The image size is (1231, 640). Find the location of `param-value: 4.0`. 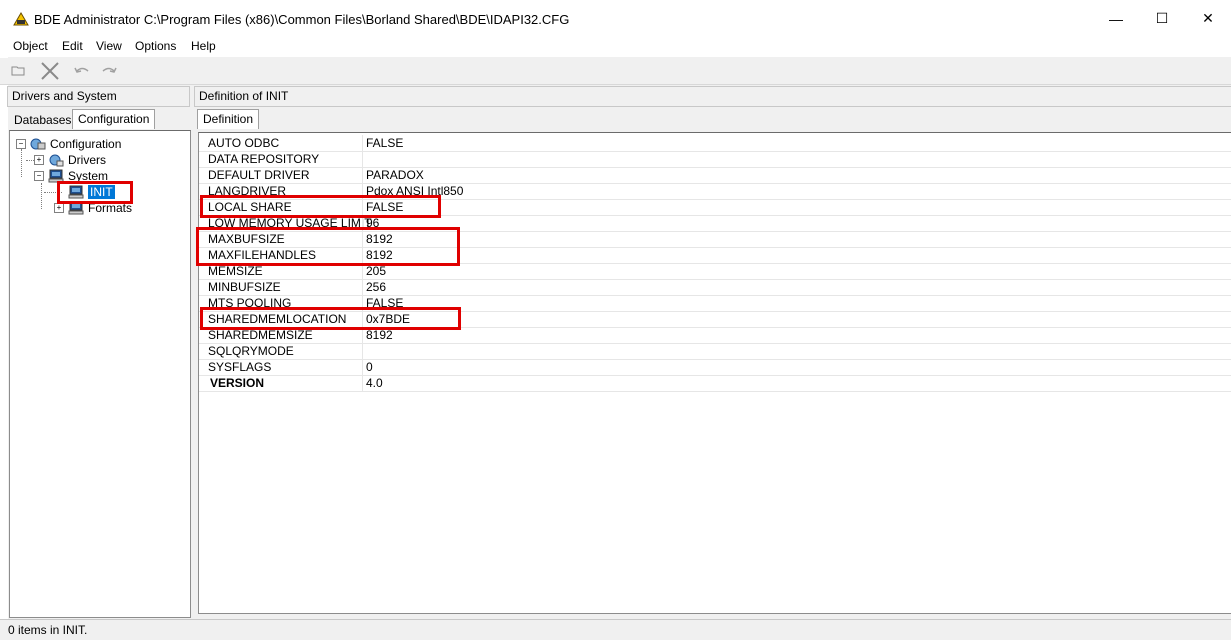

param-value: 4.0 is located at coordinates (374, 383).